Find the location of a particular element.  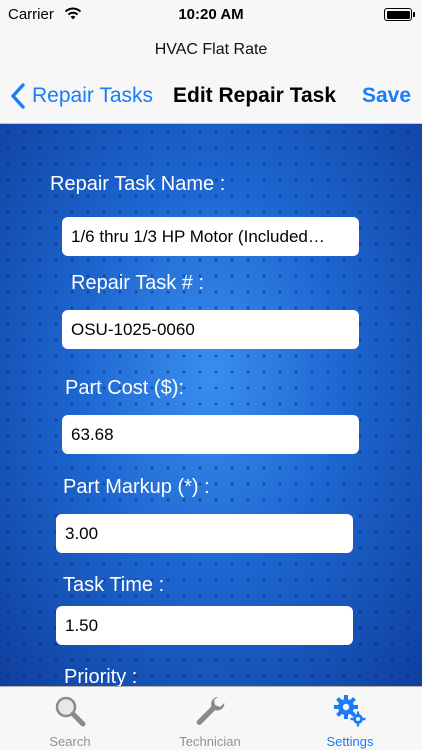

tab-bar: Search Technician Settings is located at coordinates (211, 718).